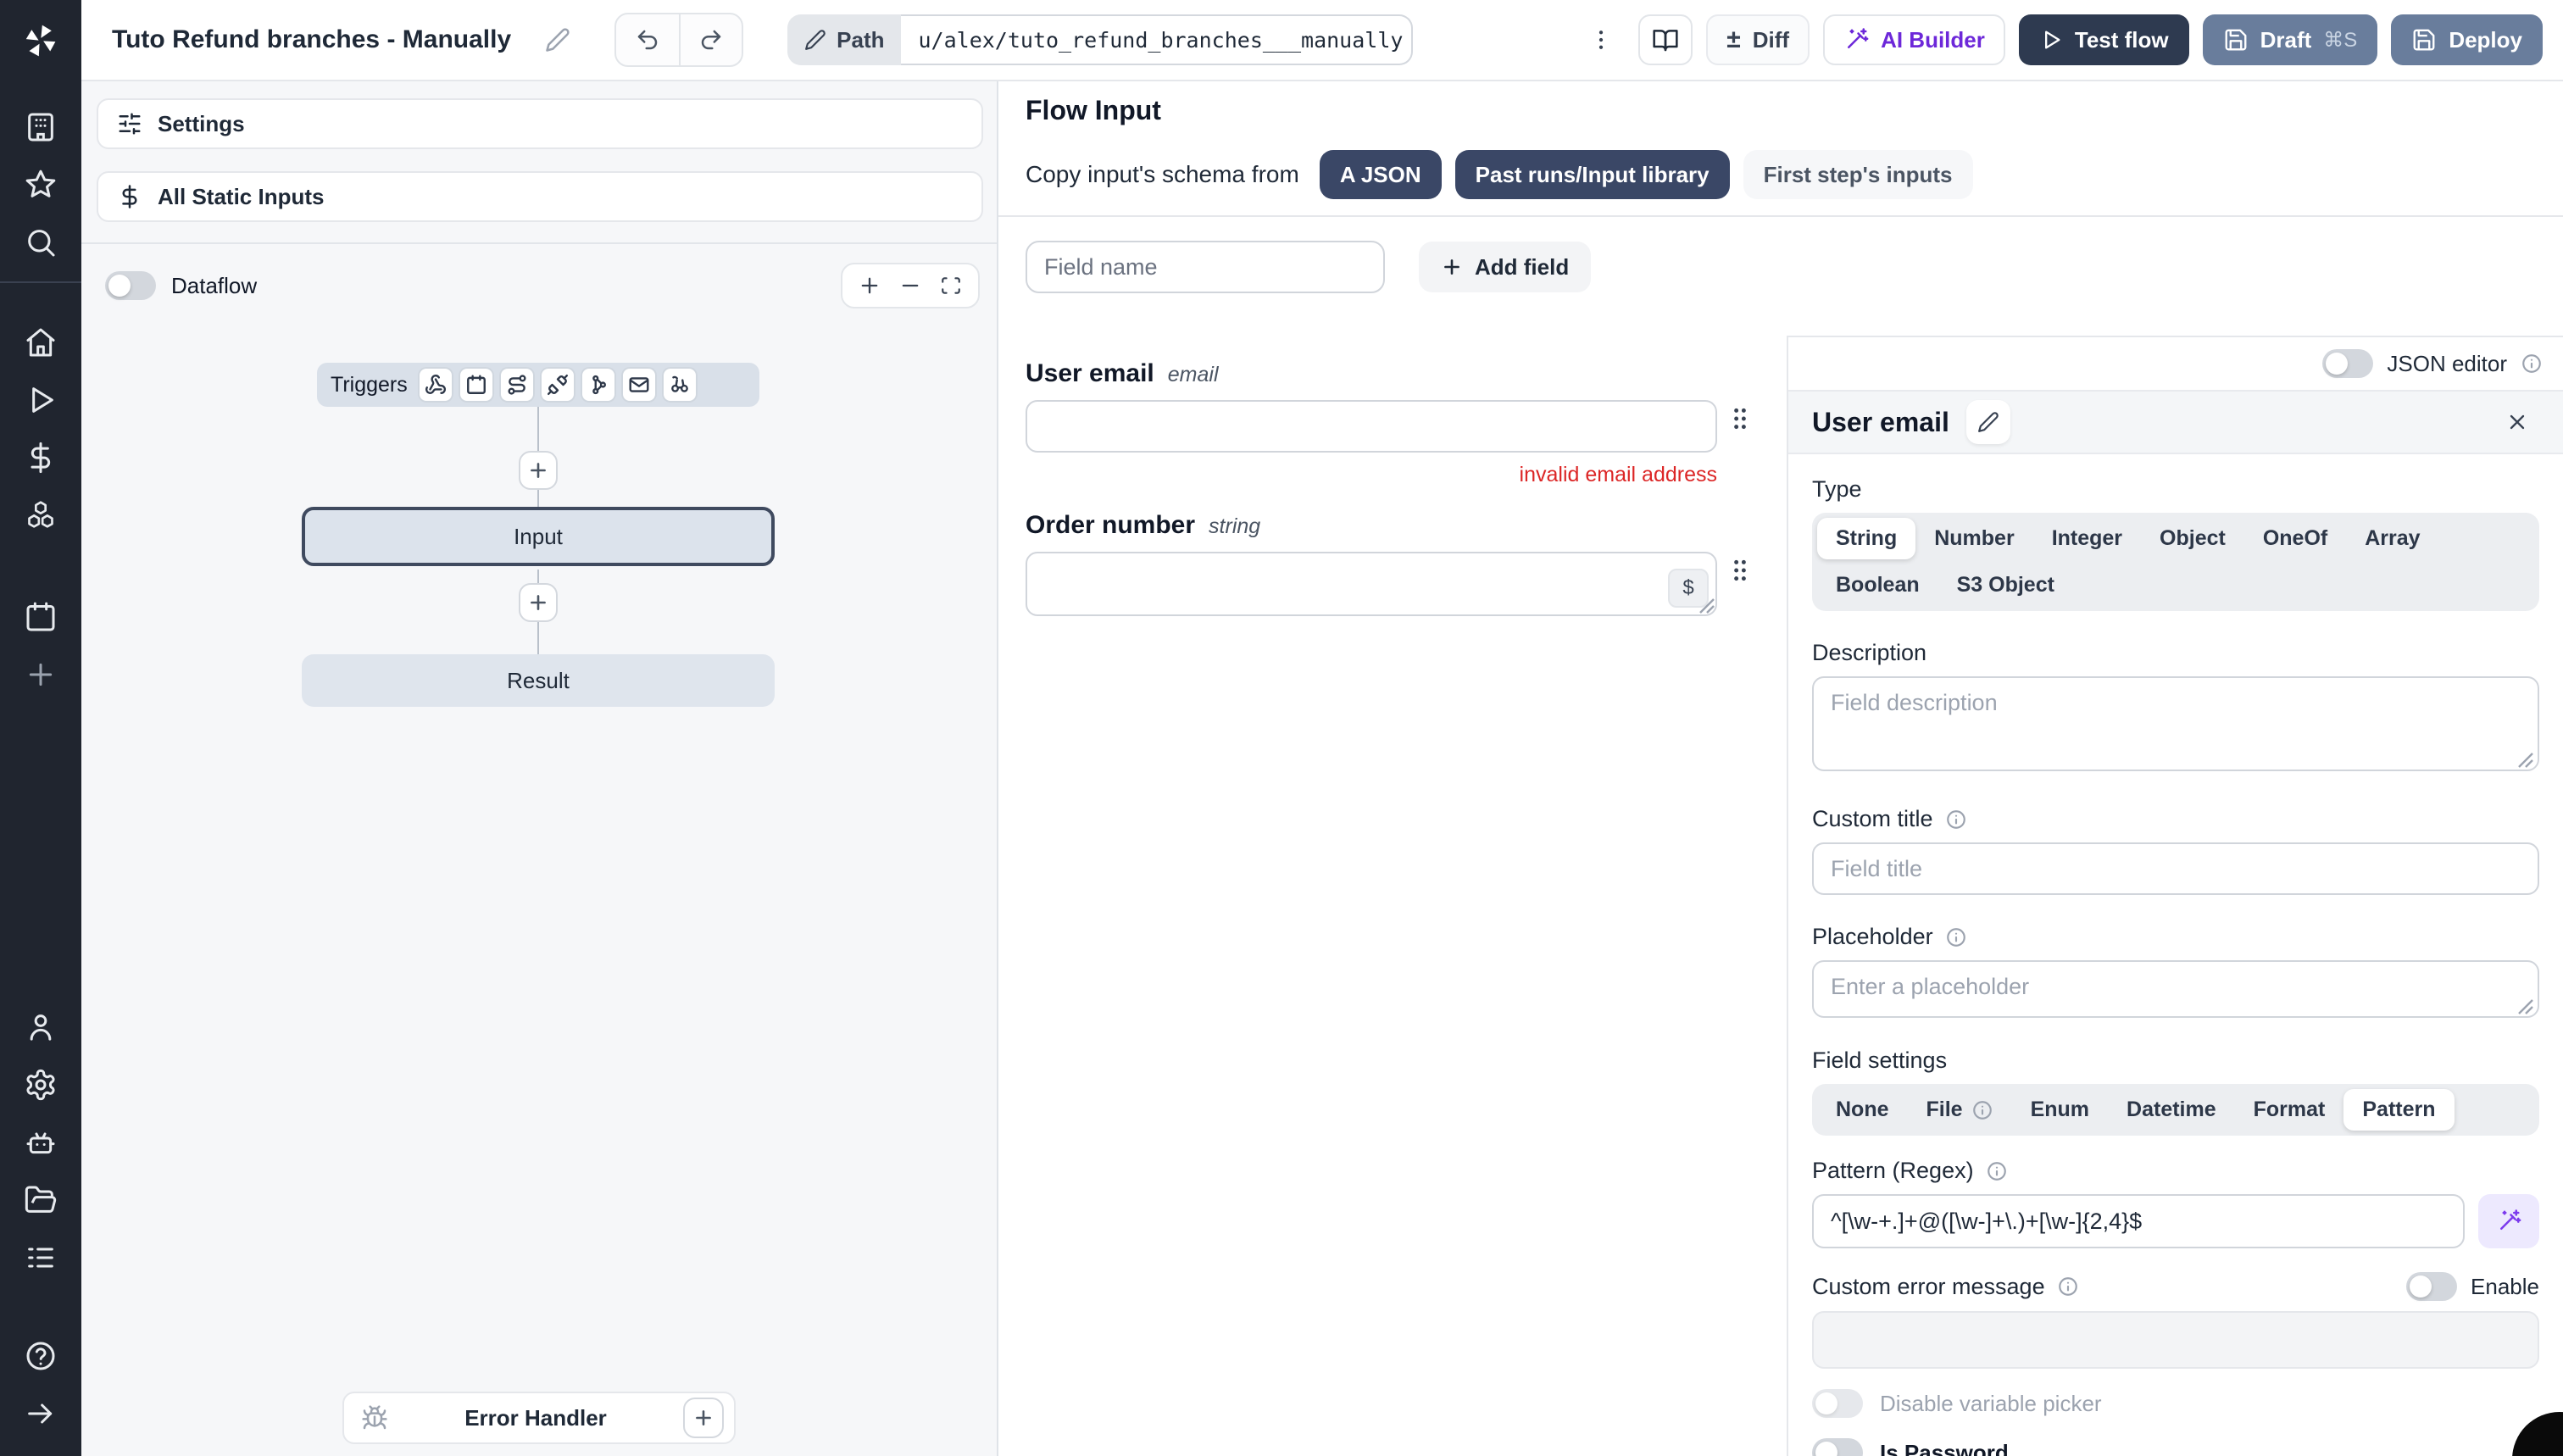  I want to click on help-icon, so click(40, 1356).